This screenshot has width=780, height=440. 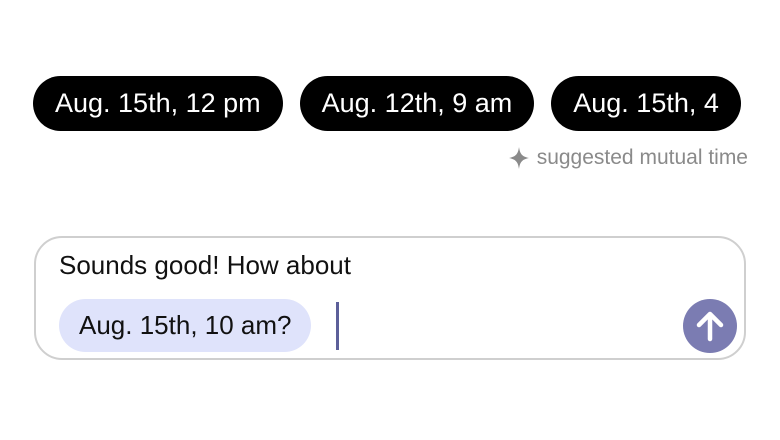 What do you see at coordinates (337, 326) in the screenshot?
I see `text-caret` at bounding box center [337, 326].